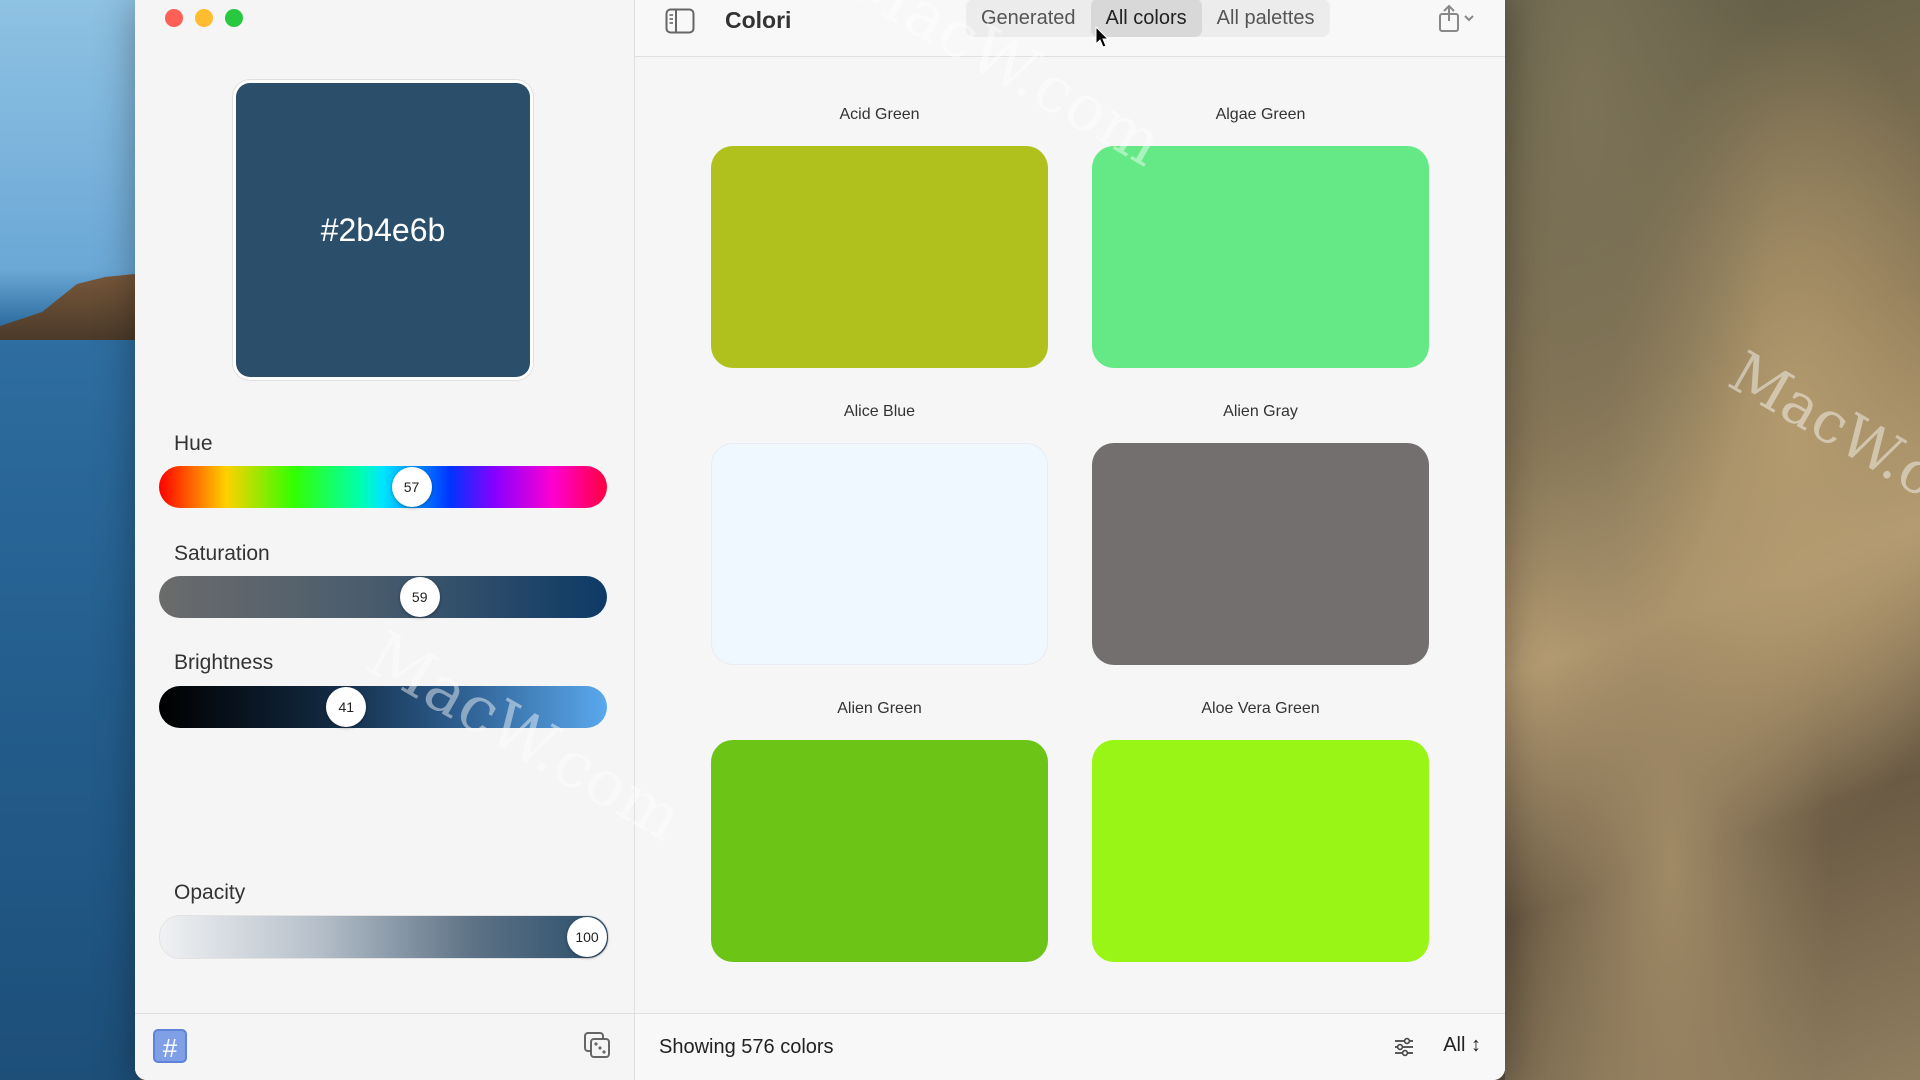 The image size is (1920, 1080). What do you see at coordinates (170, 1046) in the screenshot?
I see `hex-input-button: #` at bounding box center [170, 1046].